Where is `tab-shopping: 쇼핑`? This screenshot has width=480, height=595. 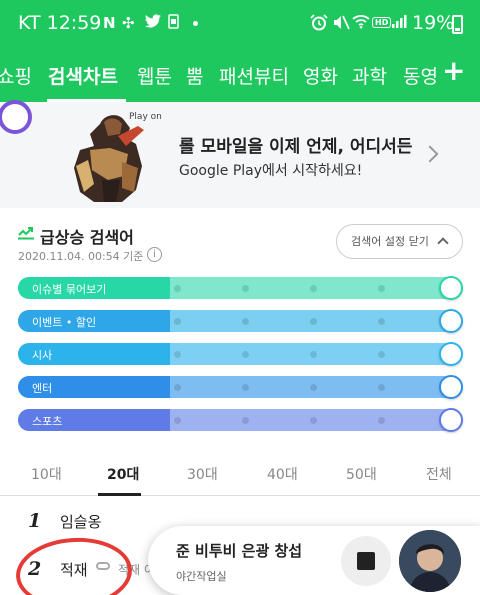
tab-shopping: 쇼핑 is located at coordinates (16, 75).